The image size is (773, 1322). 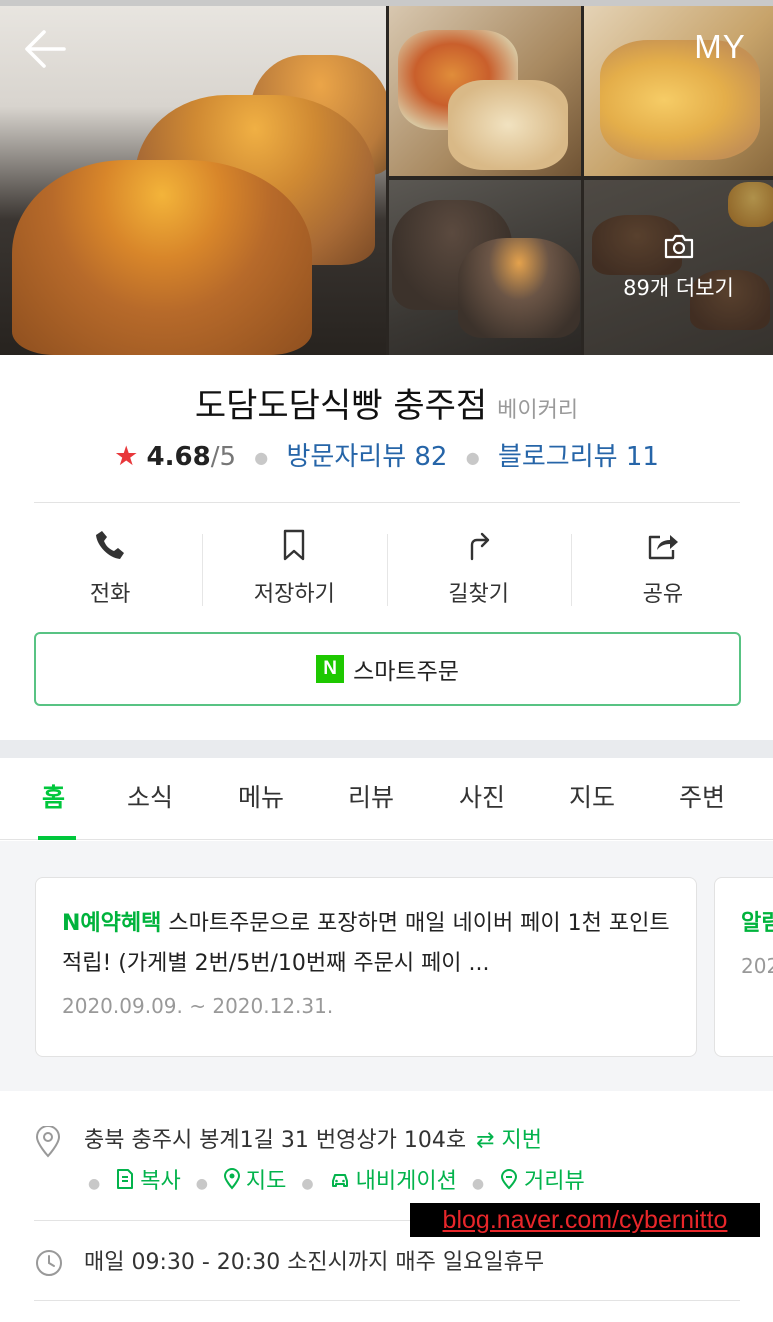 What do you see at coordinates (663, 594) in the screenshot?
I see `share-label: 공유` at bounding box center [663, 594].